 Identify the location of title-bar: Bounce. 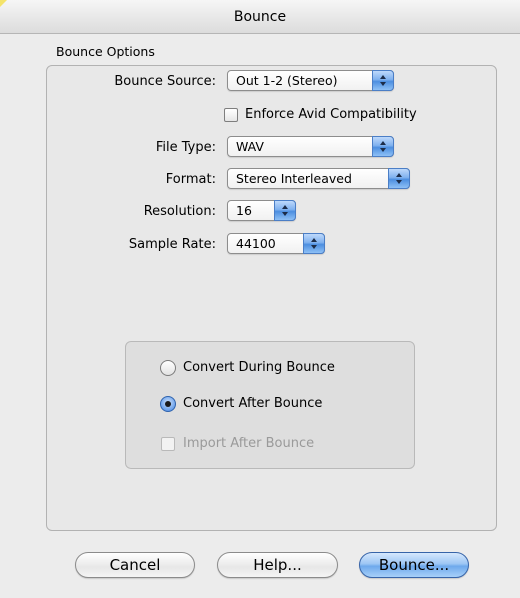
(260, 17).